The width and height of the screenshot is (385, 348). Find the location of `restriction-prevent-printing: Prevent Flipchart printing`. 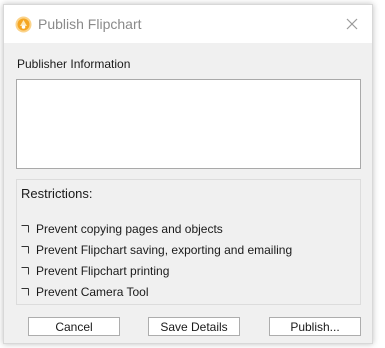

restriction-prevent-printing: Prevent Flipchart printing is located at coordinates (95, 271).